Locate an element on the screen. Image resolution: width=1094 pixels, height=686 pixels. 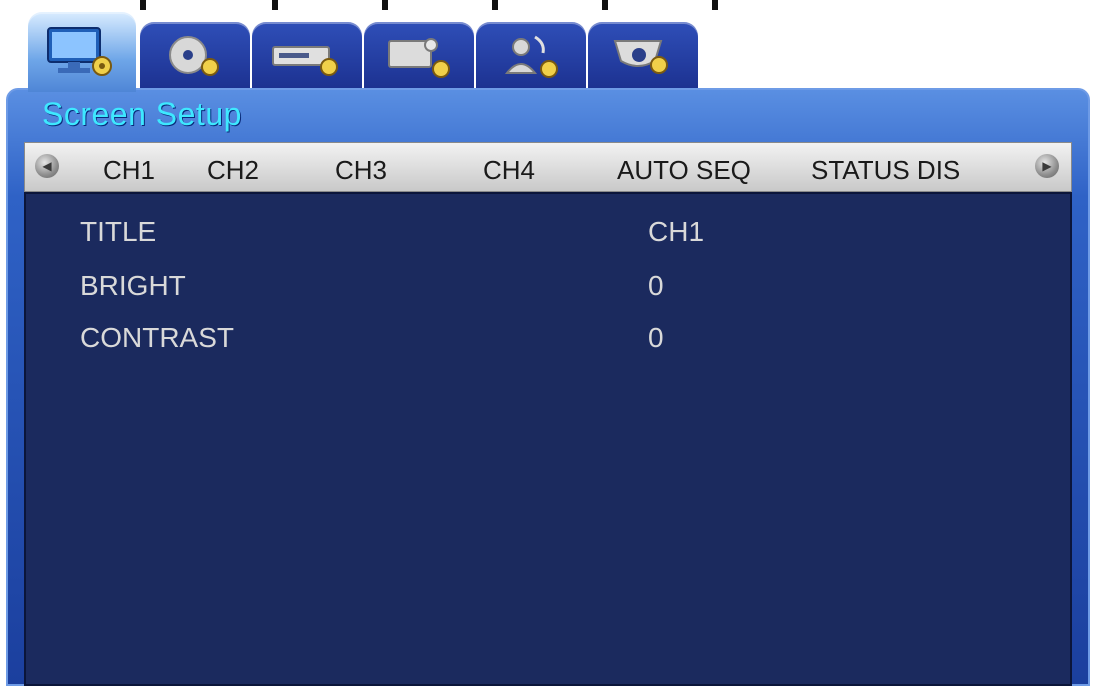
setting-value-title: CH1 is located at coordinates (676, 232).